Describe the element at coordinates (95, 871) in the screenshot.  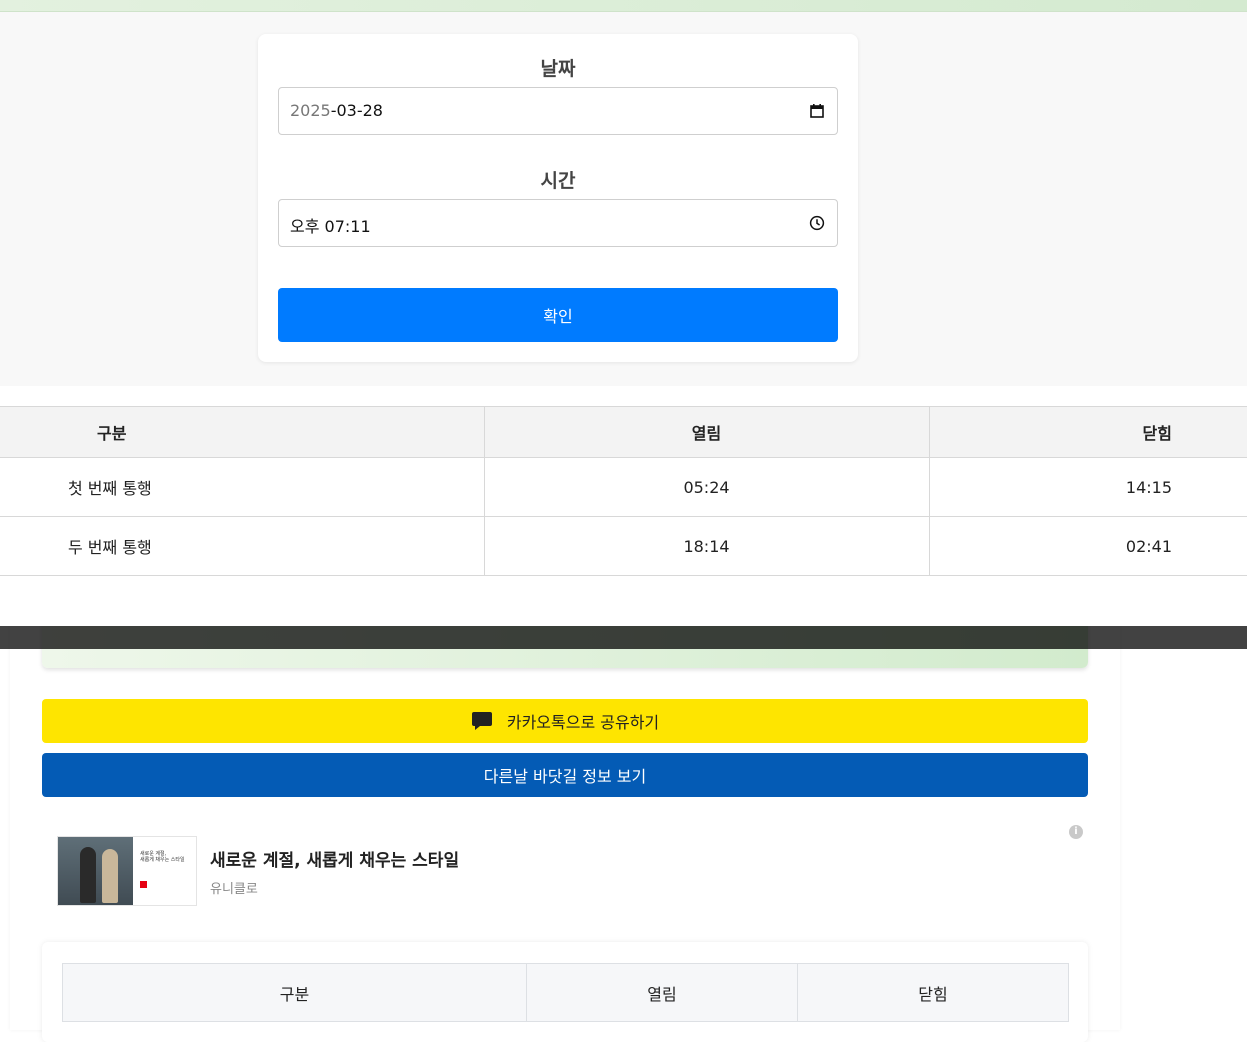
I see `ad-photo` at that location.